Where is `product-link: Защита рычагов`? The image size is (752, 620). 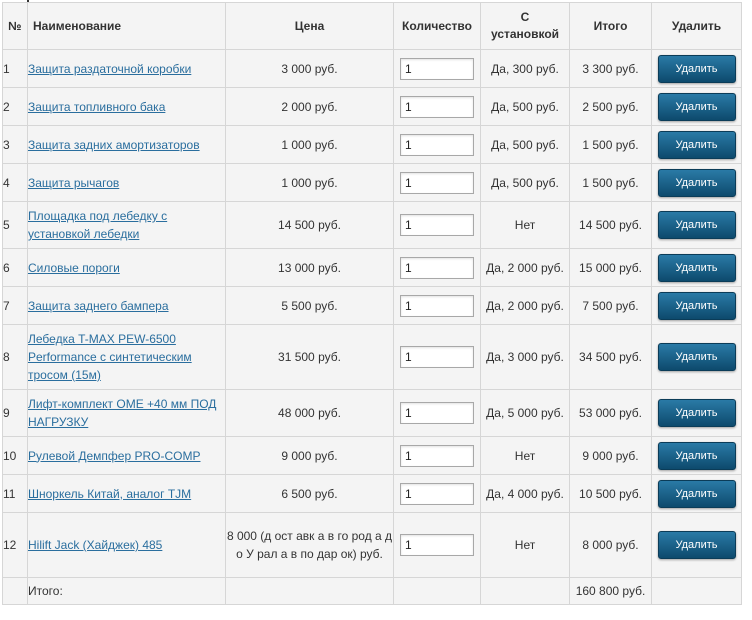 product-link: Защита рычагов is located at coordinates (73, 183).